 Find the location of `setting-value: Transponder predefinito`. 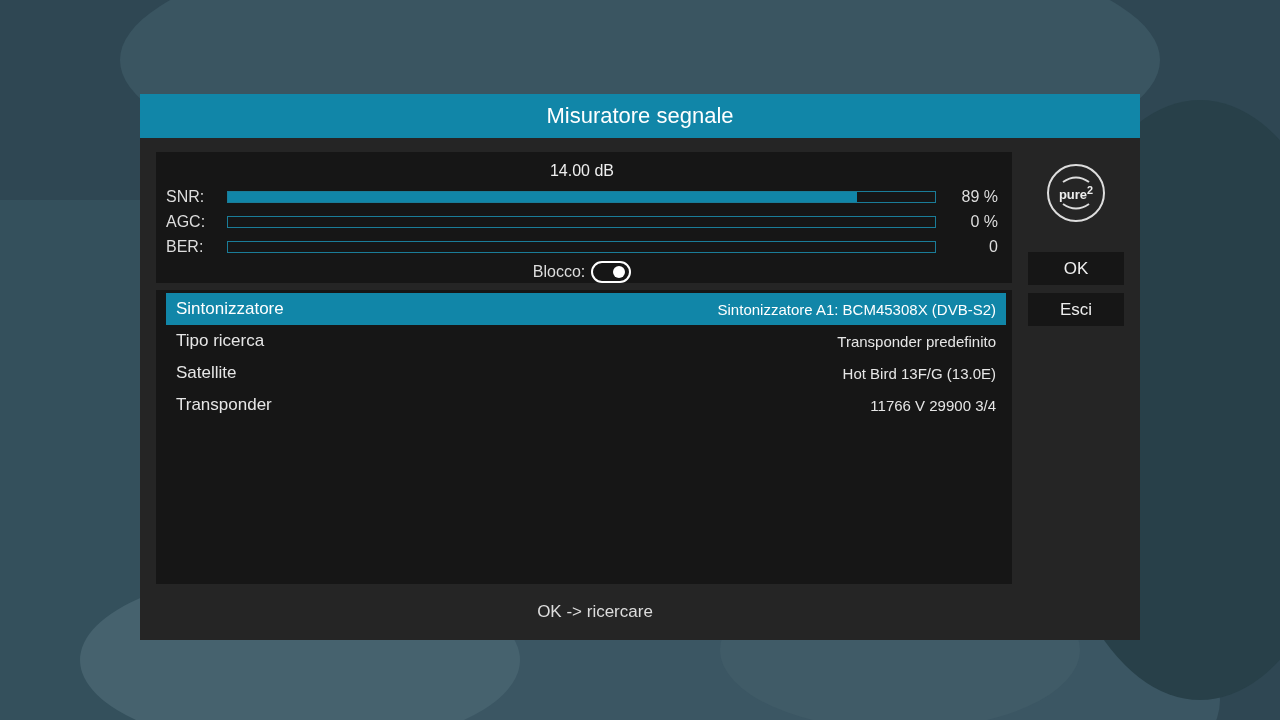

setting-value: Transponder predefinito is located at coordinates (916, 341).